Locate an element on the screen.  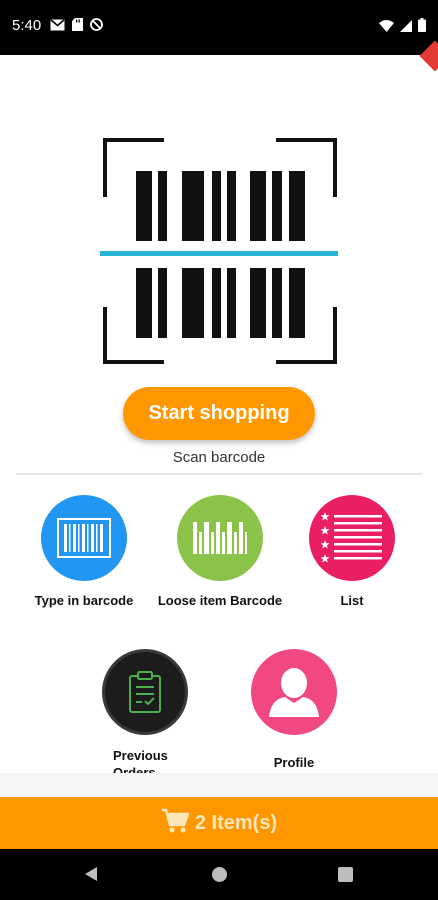
navigation-bar is located at coordinates (219, 874).